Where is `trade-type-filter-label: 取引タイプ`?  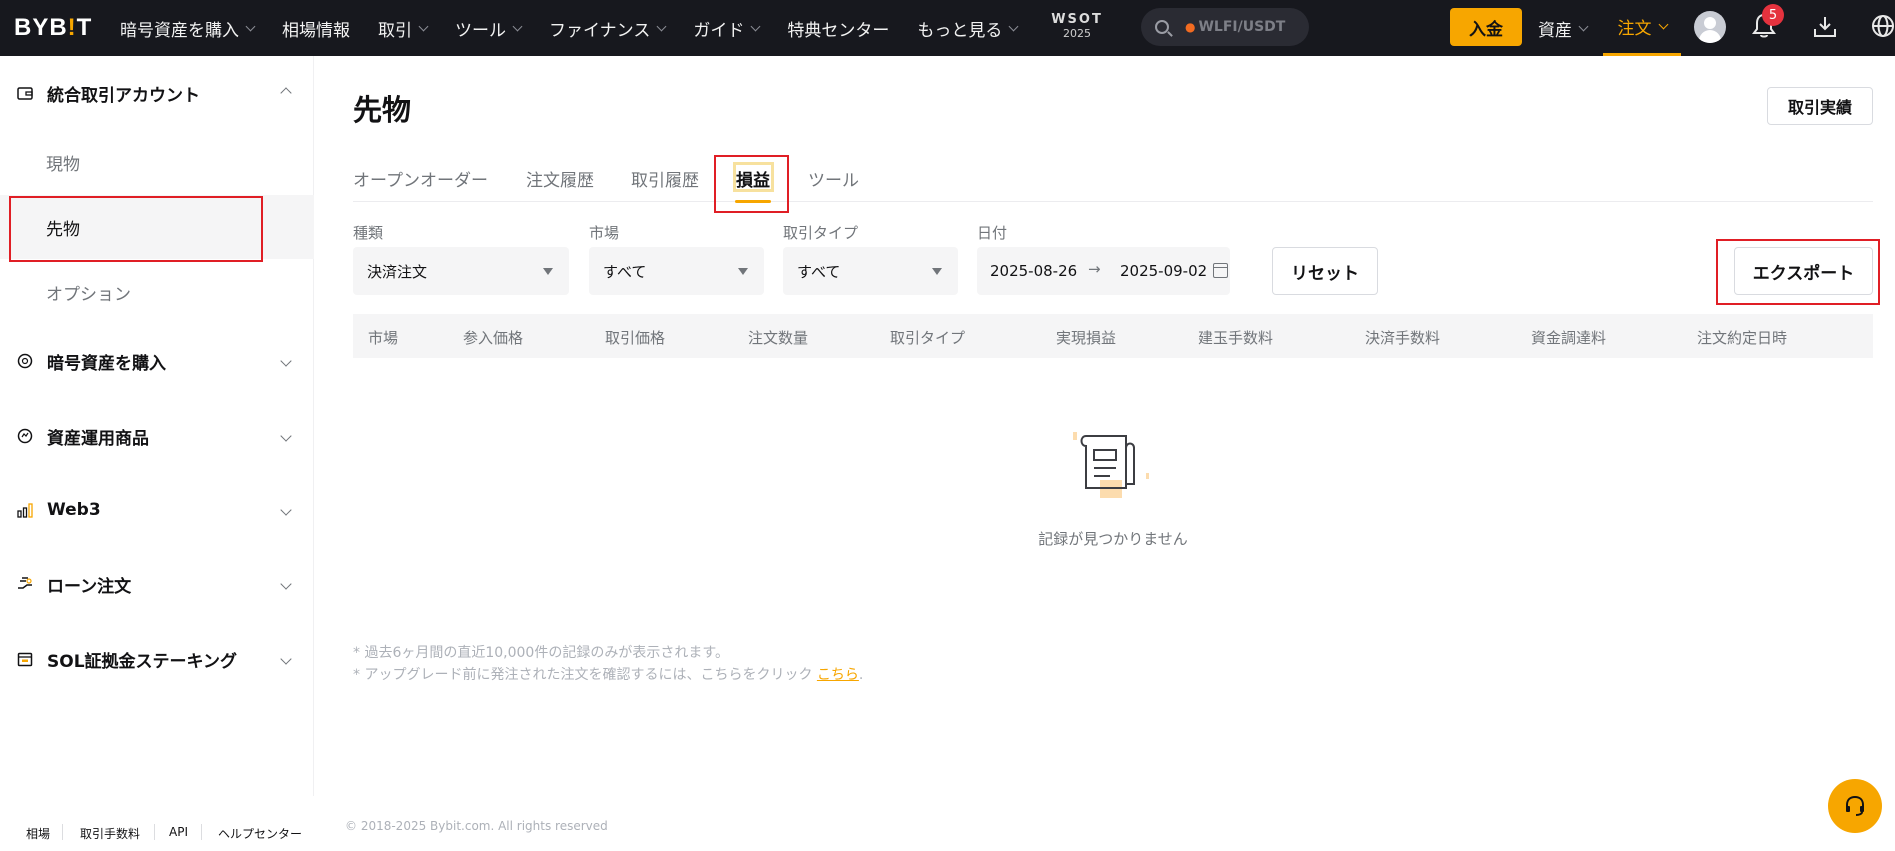
trade-type-filter-label: 取引タイプ is located at coordinates (821, 233).